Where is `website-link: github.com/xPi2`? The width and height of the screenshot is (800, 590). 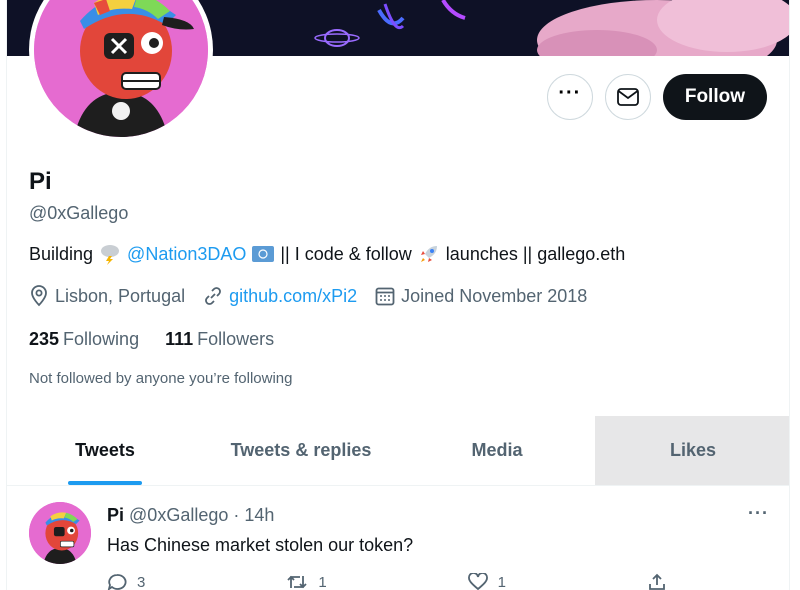
website-link: github.com/xPi2 is located at coordinates (293, 296).